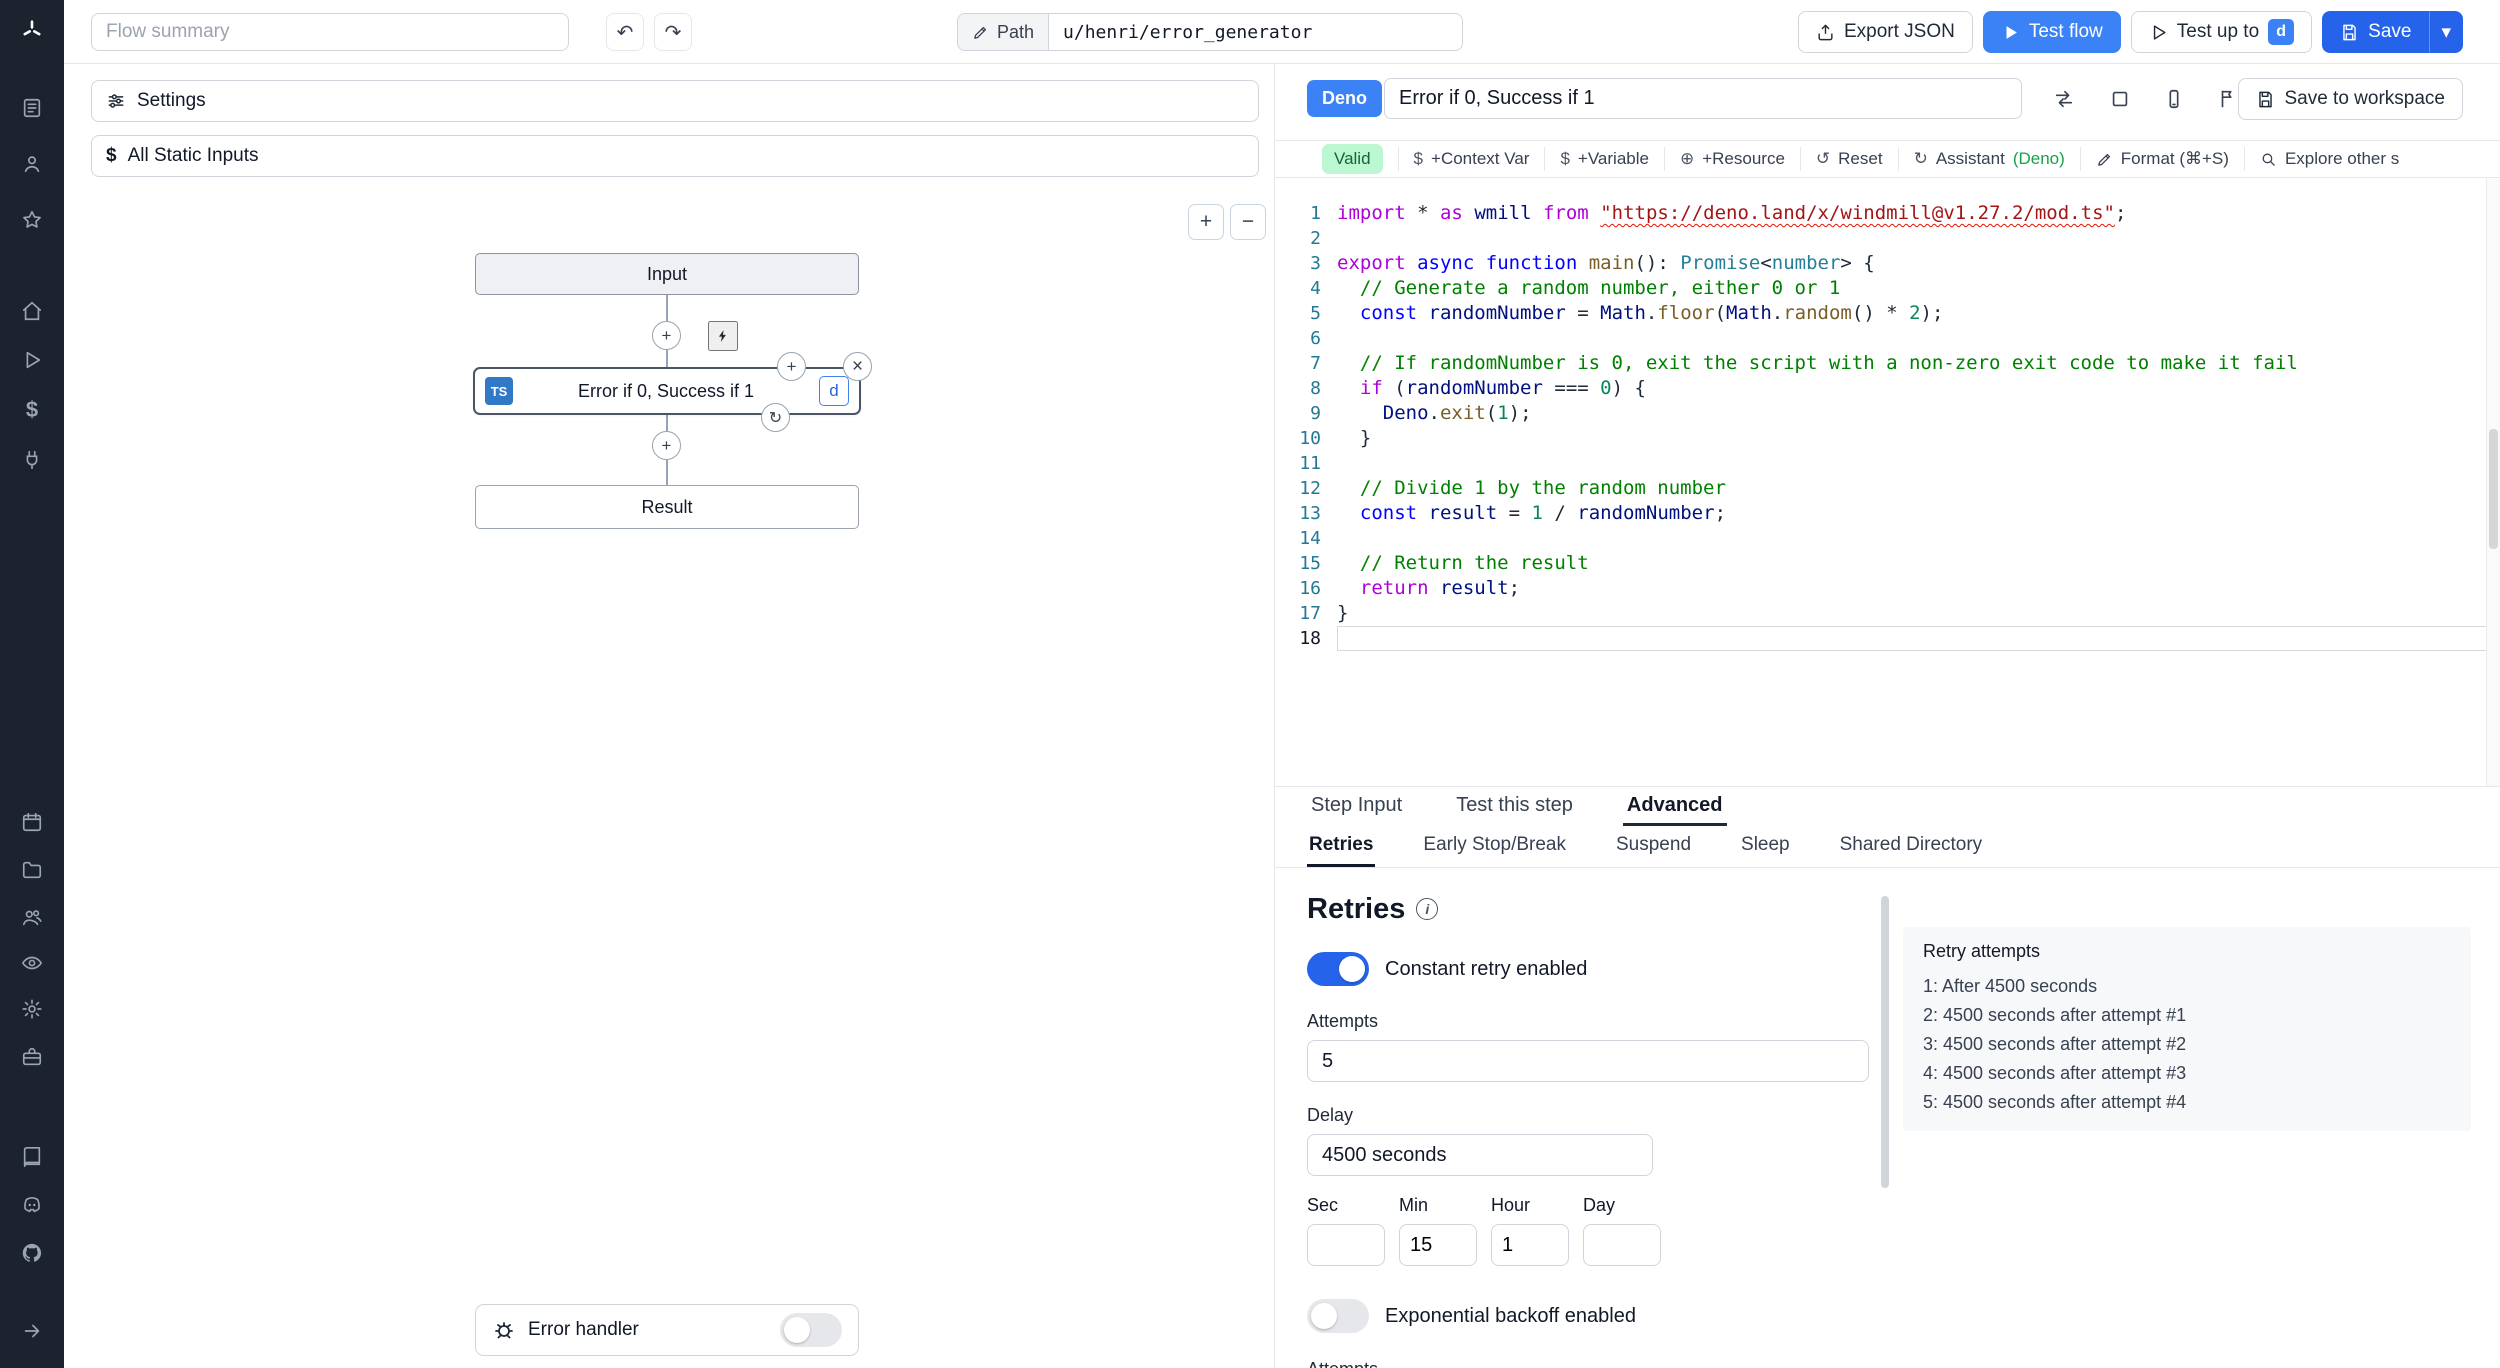 This screenshot has height=1368, width=2500. I want to click on subtab-suspend: Suspend, so click(1653, 846).